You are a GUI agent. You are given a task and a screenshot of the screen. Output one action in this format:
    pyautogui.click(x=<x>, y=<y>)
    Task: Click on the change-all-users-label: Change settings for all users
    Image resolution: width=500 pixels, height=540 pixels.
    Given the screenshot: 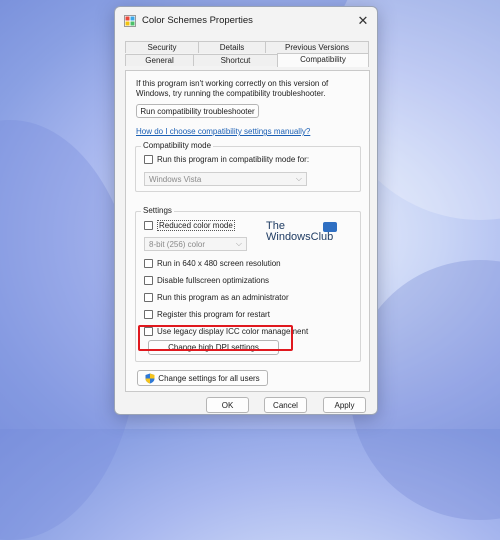 What is the action you would take?
    pyautogui.click(x=209, y=378)
    